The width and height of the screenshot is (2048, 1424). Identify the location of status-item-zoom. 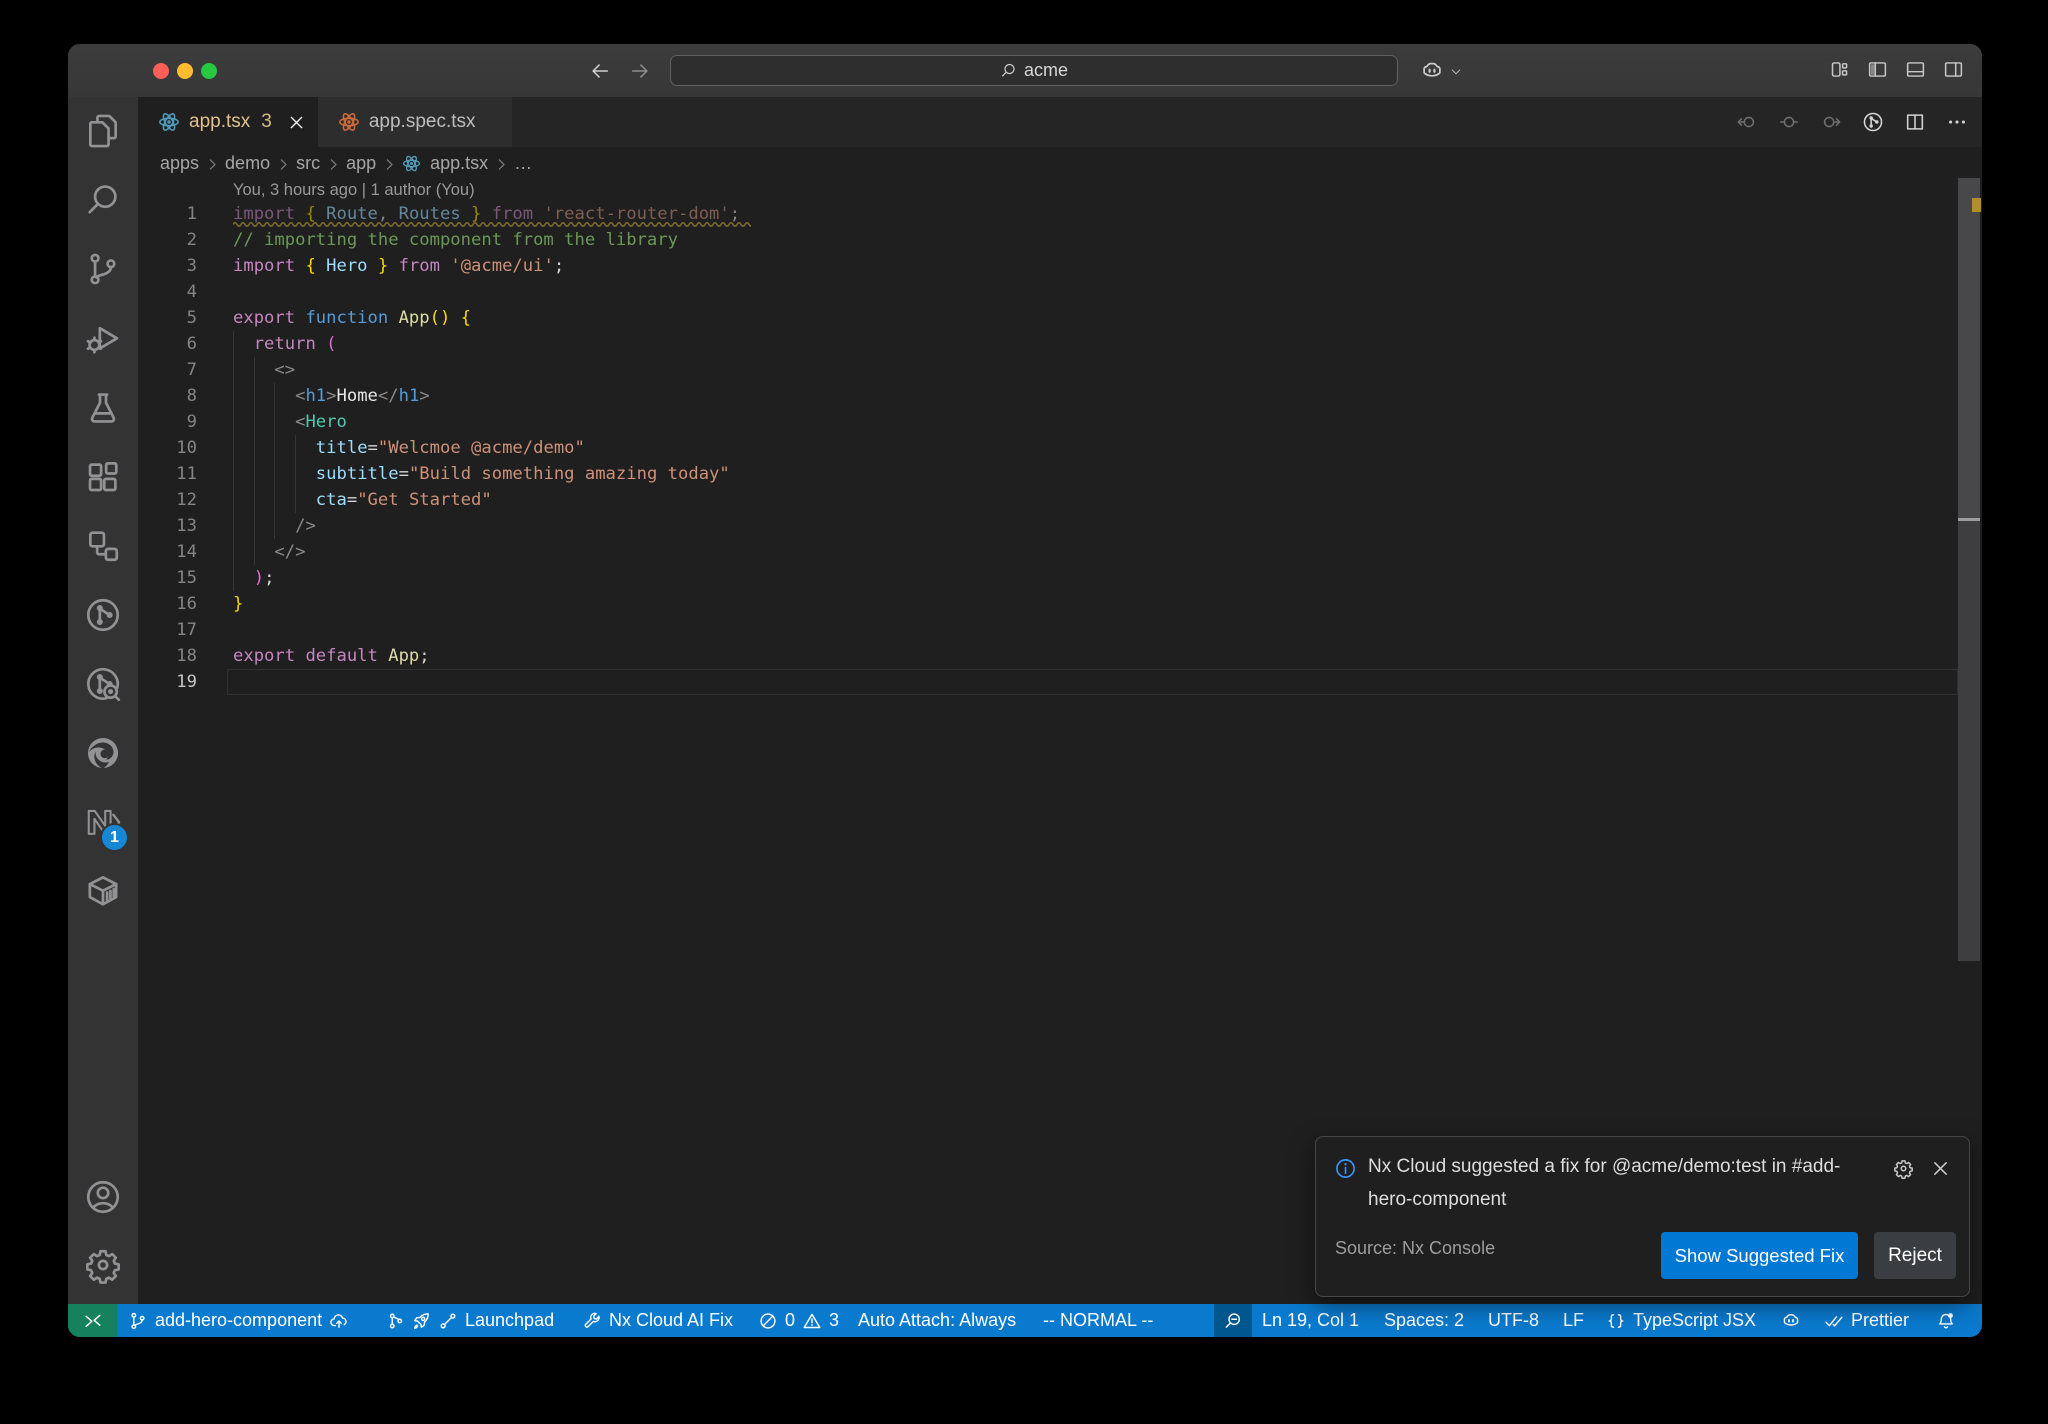
(1233, 1320).